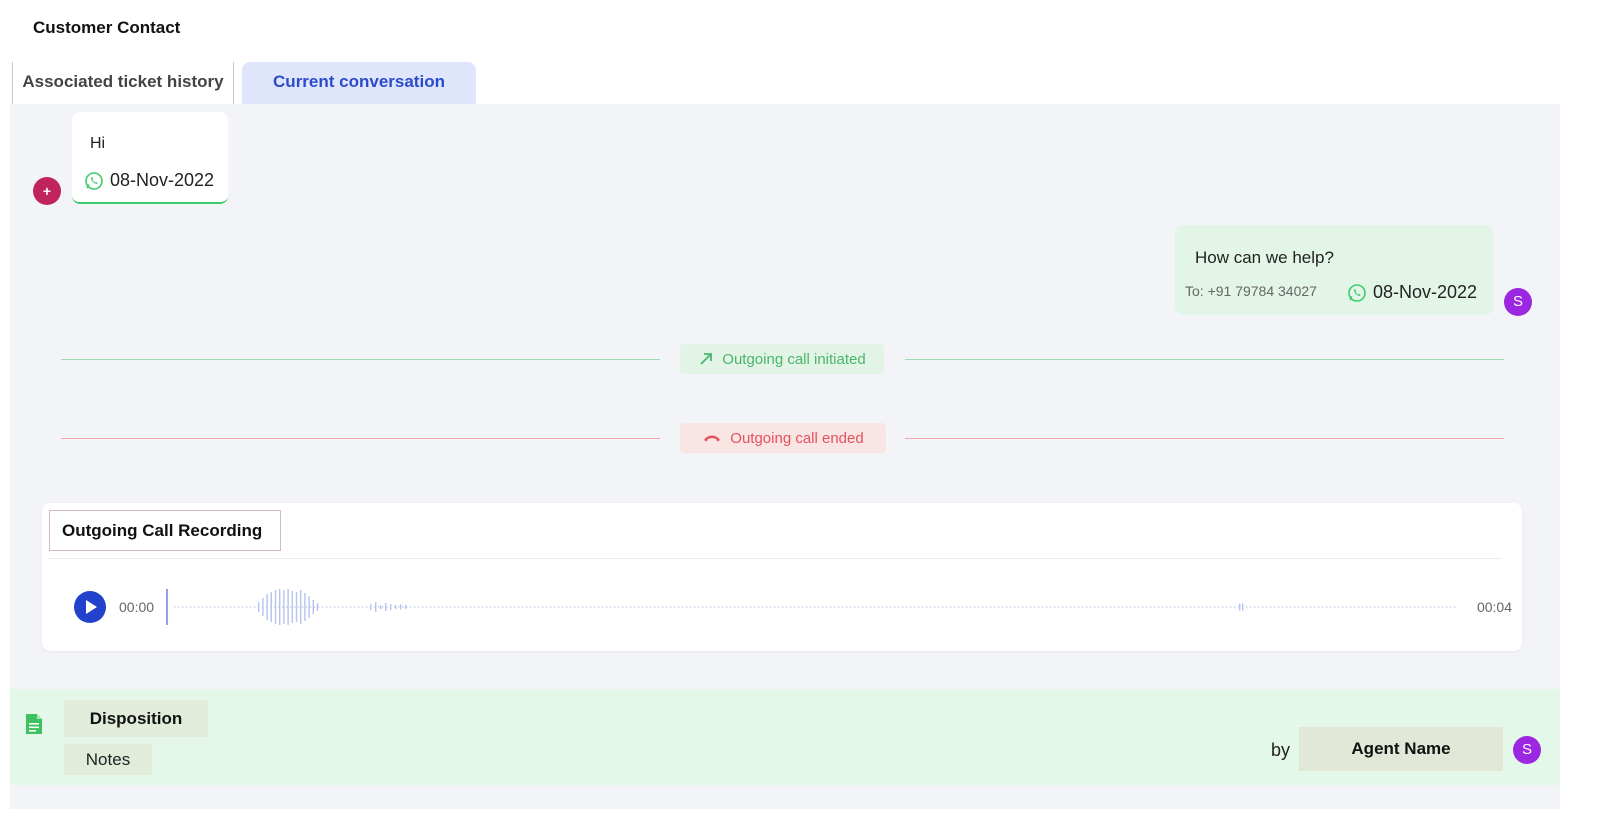 The height and width of the screenshot is (830, 1600). Describe the element at coordinates (137, 607) in the screenshot. I see `recording-current-time: 00:00` at that location.